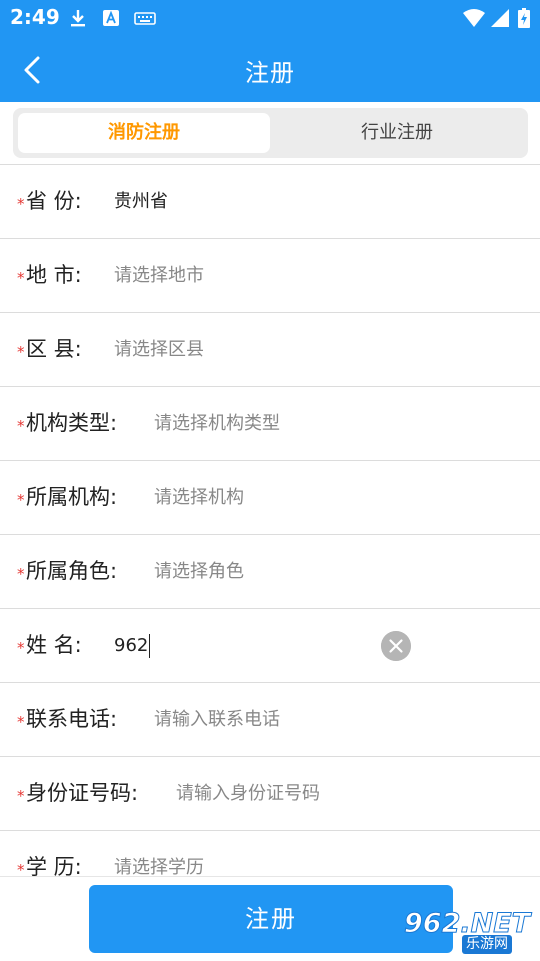  What do you see at coordinates (54, 645) in the screenshot?
I see `name-label: 姓 名:` at bounding box center [54, 645].